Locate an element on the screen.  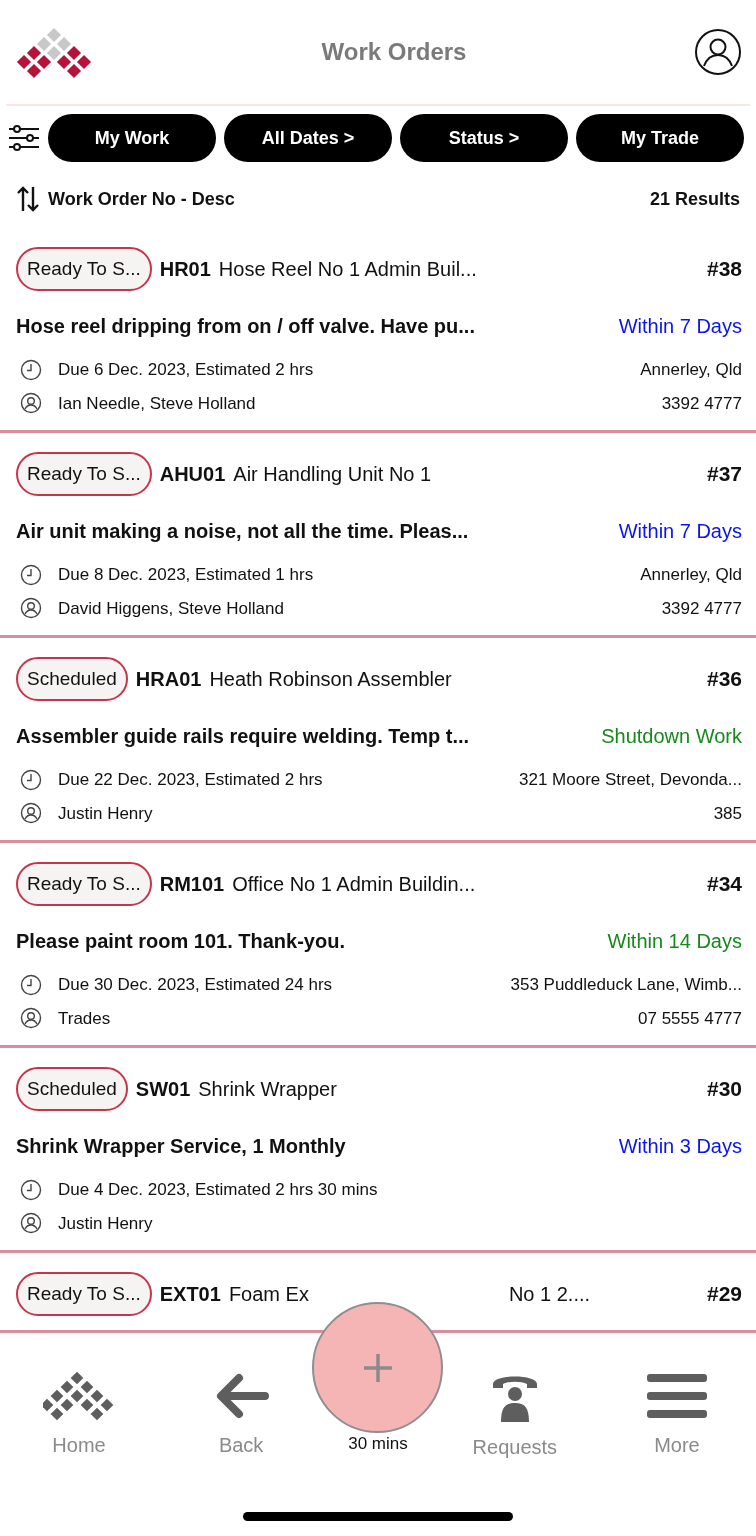
asset-code: EXT01 is located at coordinates (190, 1294).